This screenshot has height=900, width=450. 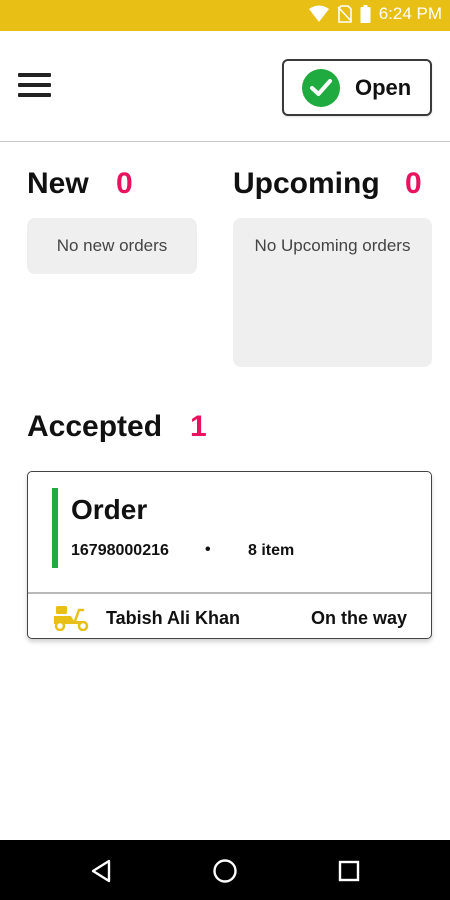 I want to click on accepted-count: 1, so click(x=198, y=426).